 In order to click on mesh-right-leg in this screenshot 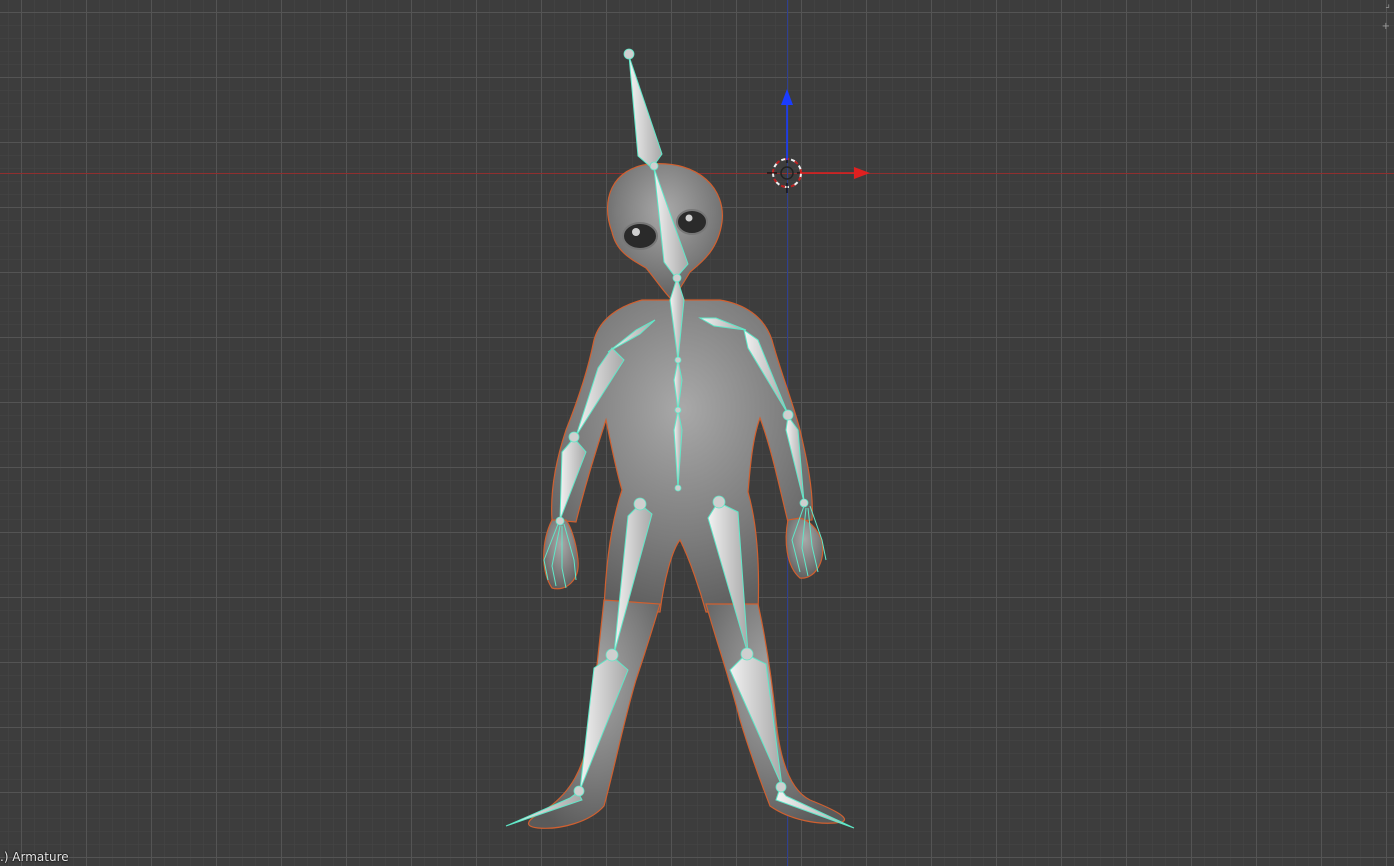, I will do `click(775, 713)`.